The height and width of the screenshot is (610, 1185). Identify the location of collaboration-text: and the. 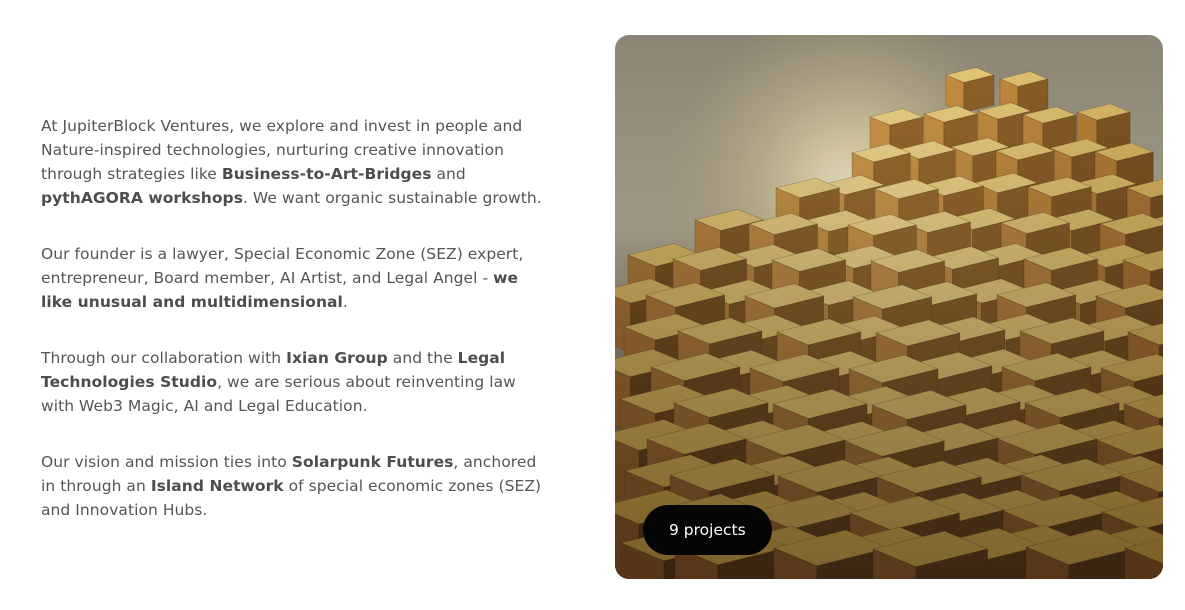
(422, 358).